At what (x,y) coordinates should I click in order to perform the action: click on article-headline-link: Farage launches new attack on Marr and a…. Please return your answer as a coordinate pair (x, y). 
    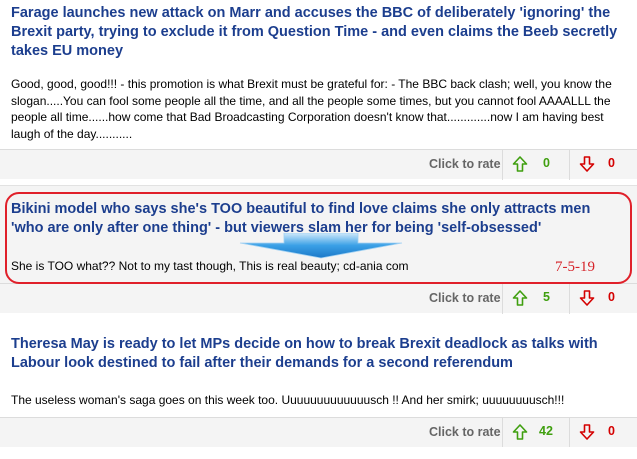
    Looking at the image, I should click on (316, 32).